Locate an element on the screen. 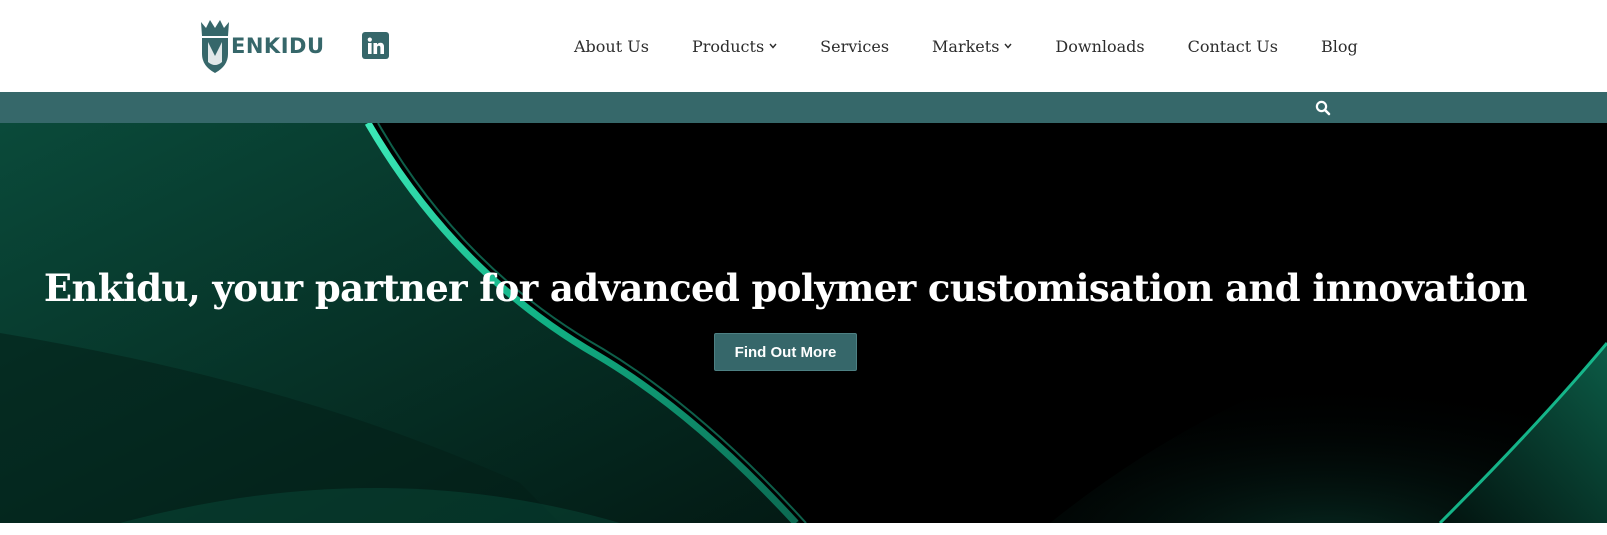  search-icon is located at coordinates (1323, 108).